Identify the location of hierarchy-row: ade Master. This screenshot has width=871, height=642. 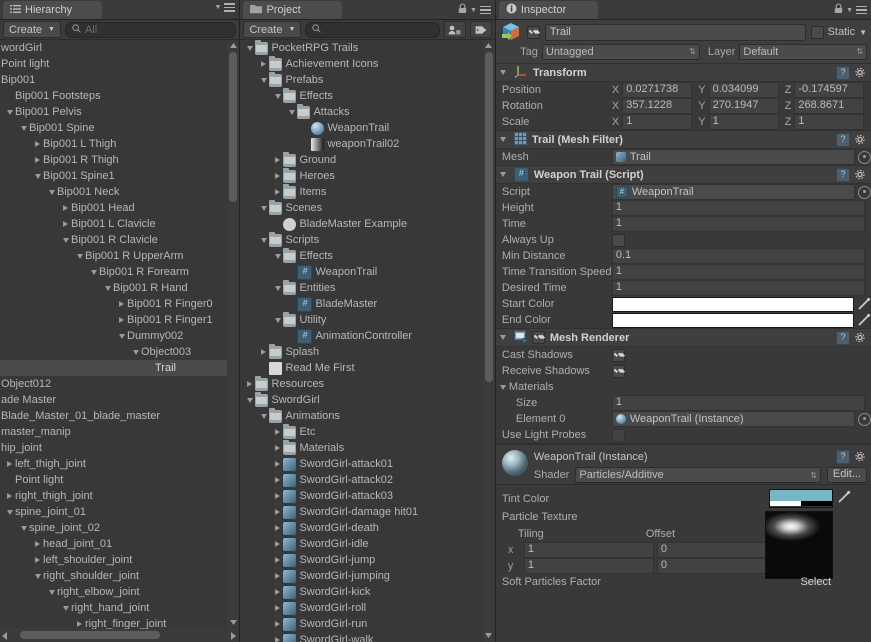
(113, 400).